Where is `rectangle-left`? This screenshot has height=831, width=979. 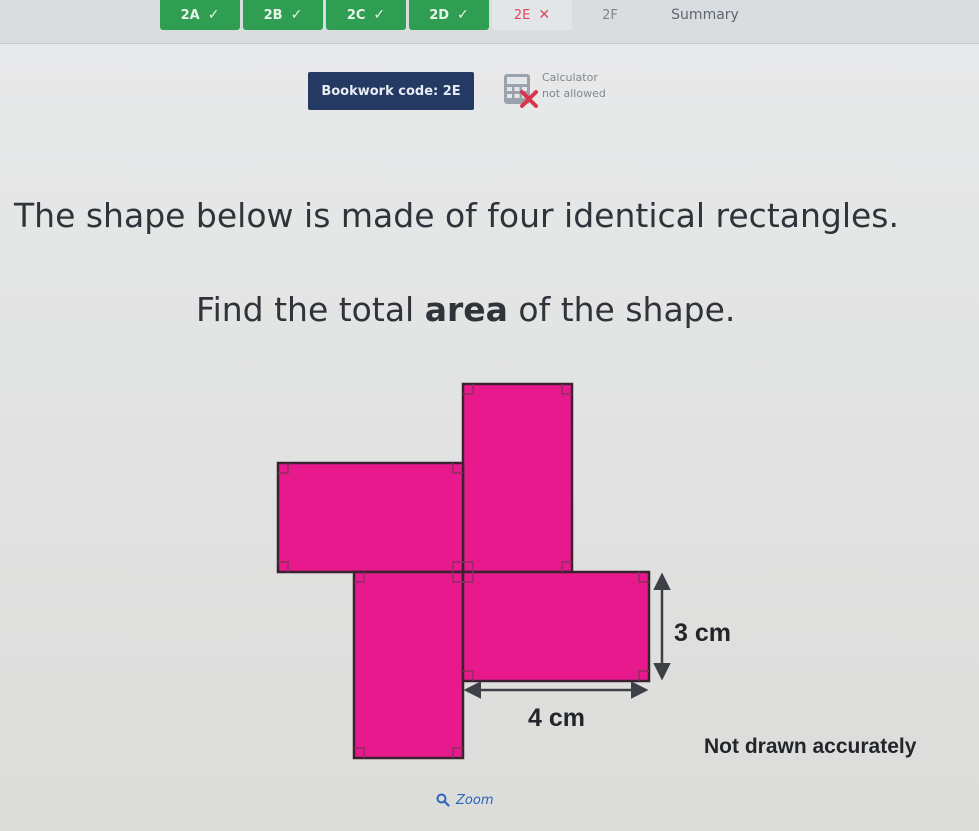 rectangle-left is located at coordinates (370, 517).